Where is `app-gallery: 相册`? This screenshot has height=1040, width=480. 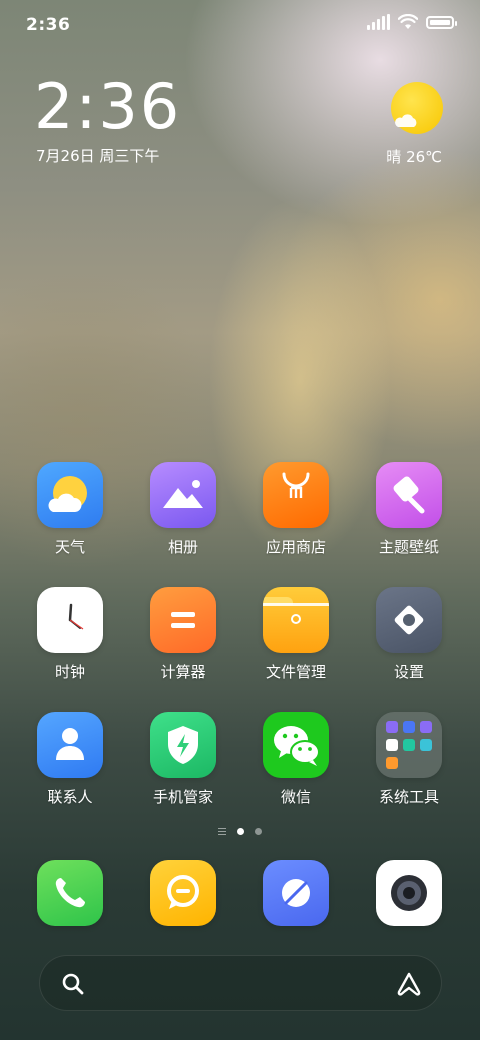 app-gallery: 相册 is located at coordinates (183, 509).